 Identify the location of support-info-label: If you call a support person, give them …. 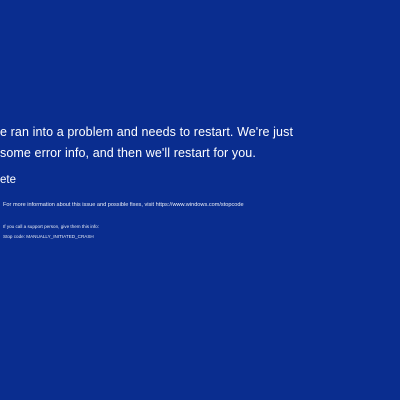
(51, 226).